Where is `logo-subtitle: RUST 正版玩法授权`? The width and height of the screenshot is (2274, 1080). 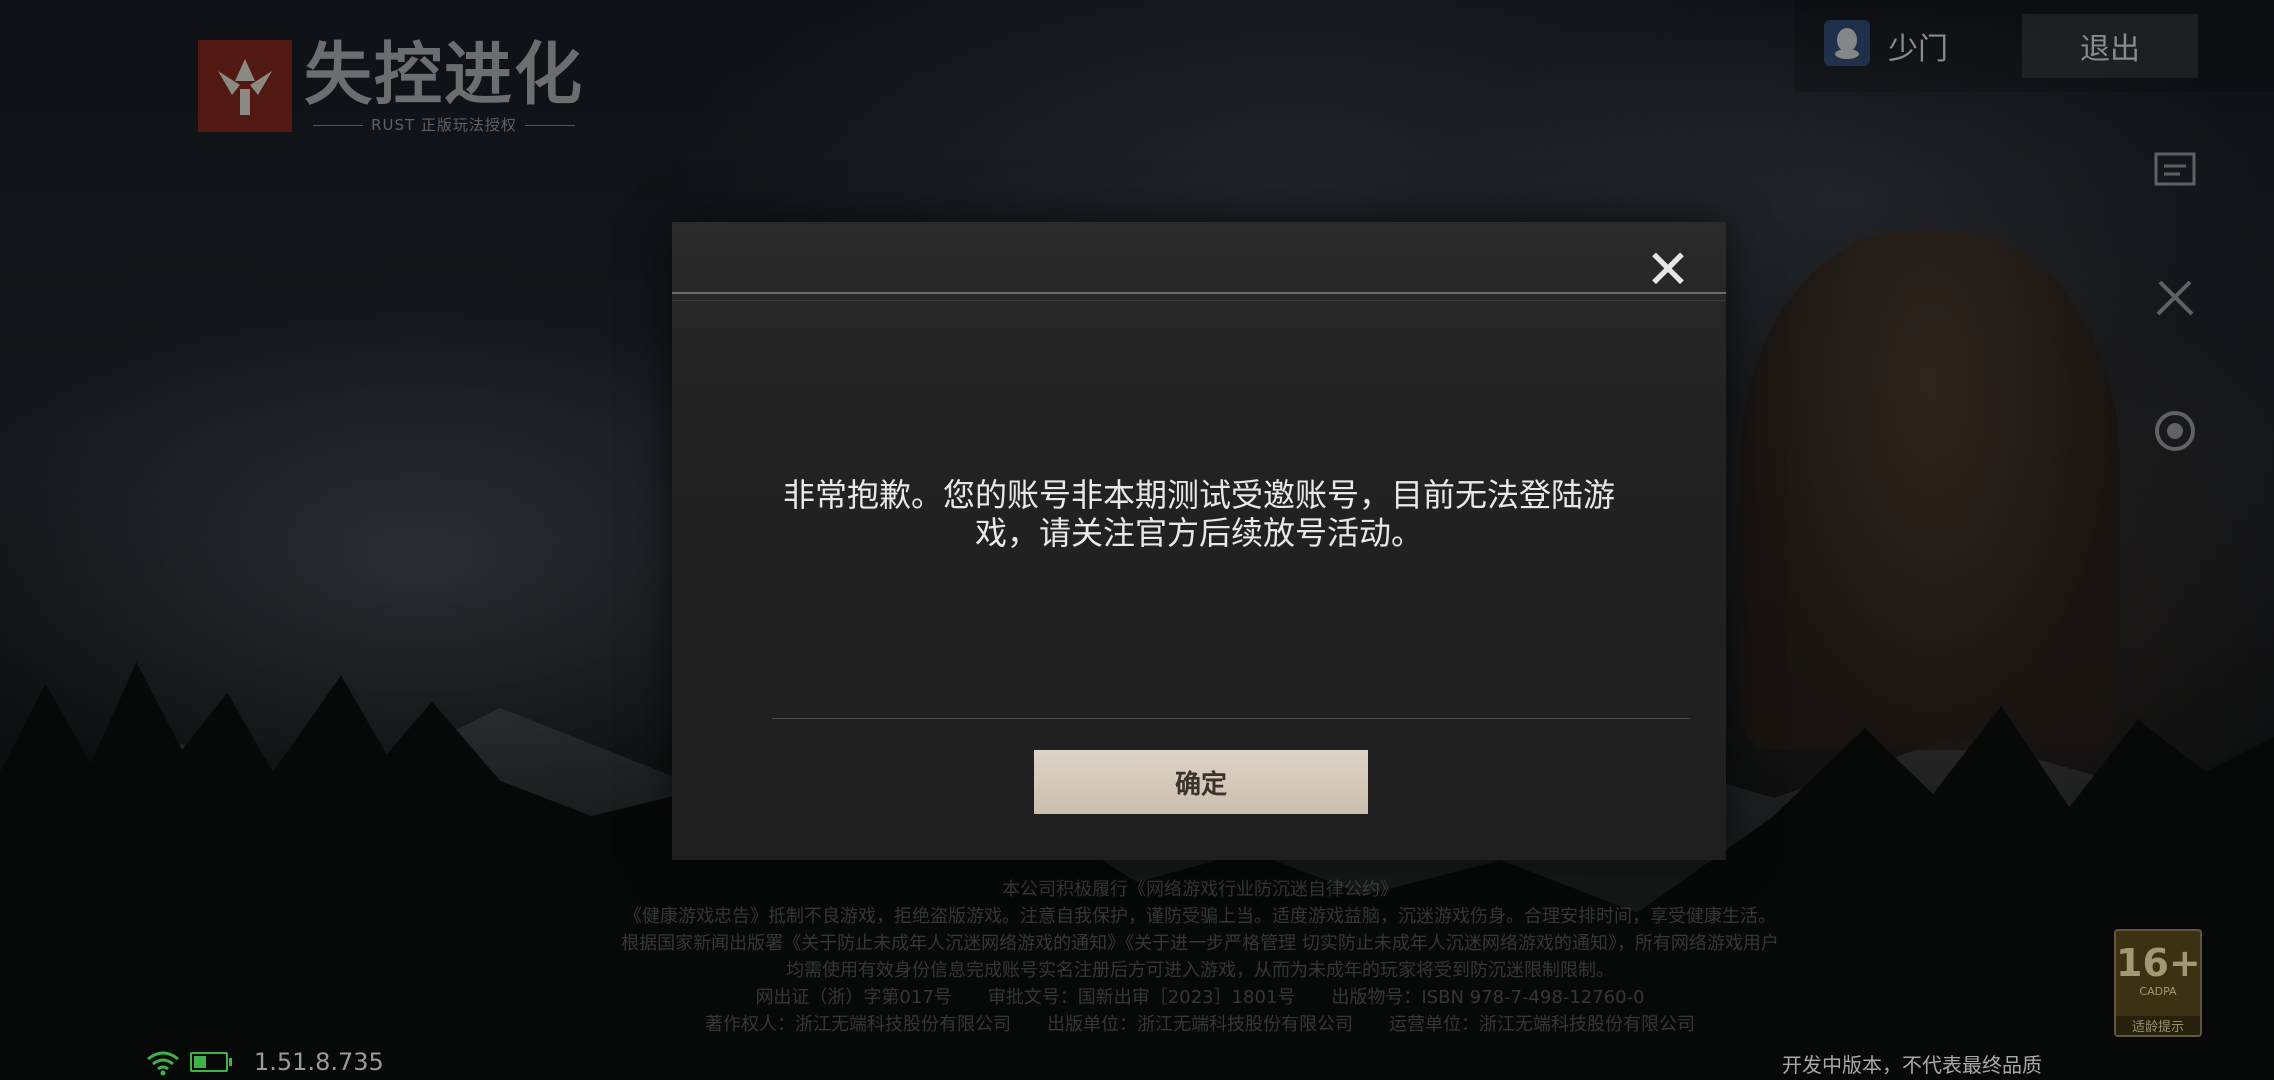 logo-subtitle: RUST 正版玩法授权 is located at coordinates (444, 124).